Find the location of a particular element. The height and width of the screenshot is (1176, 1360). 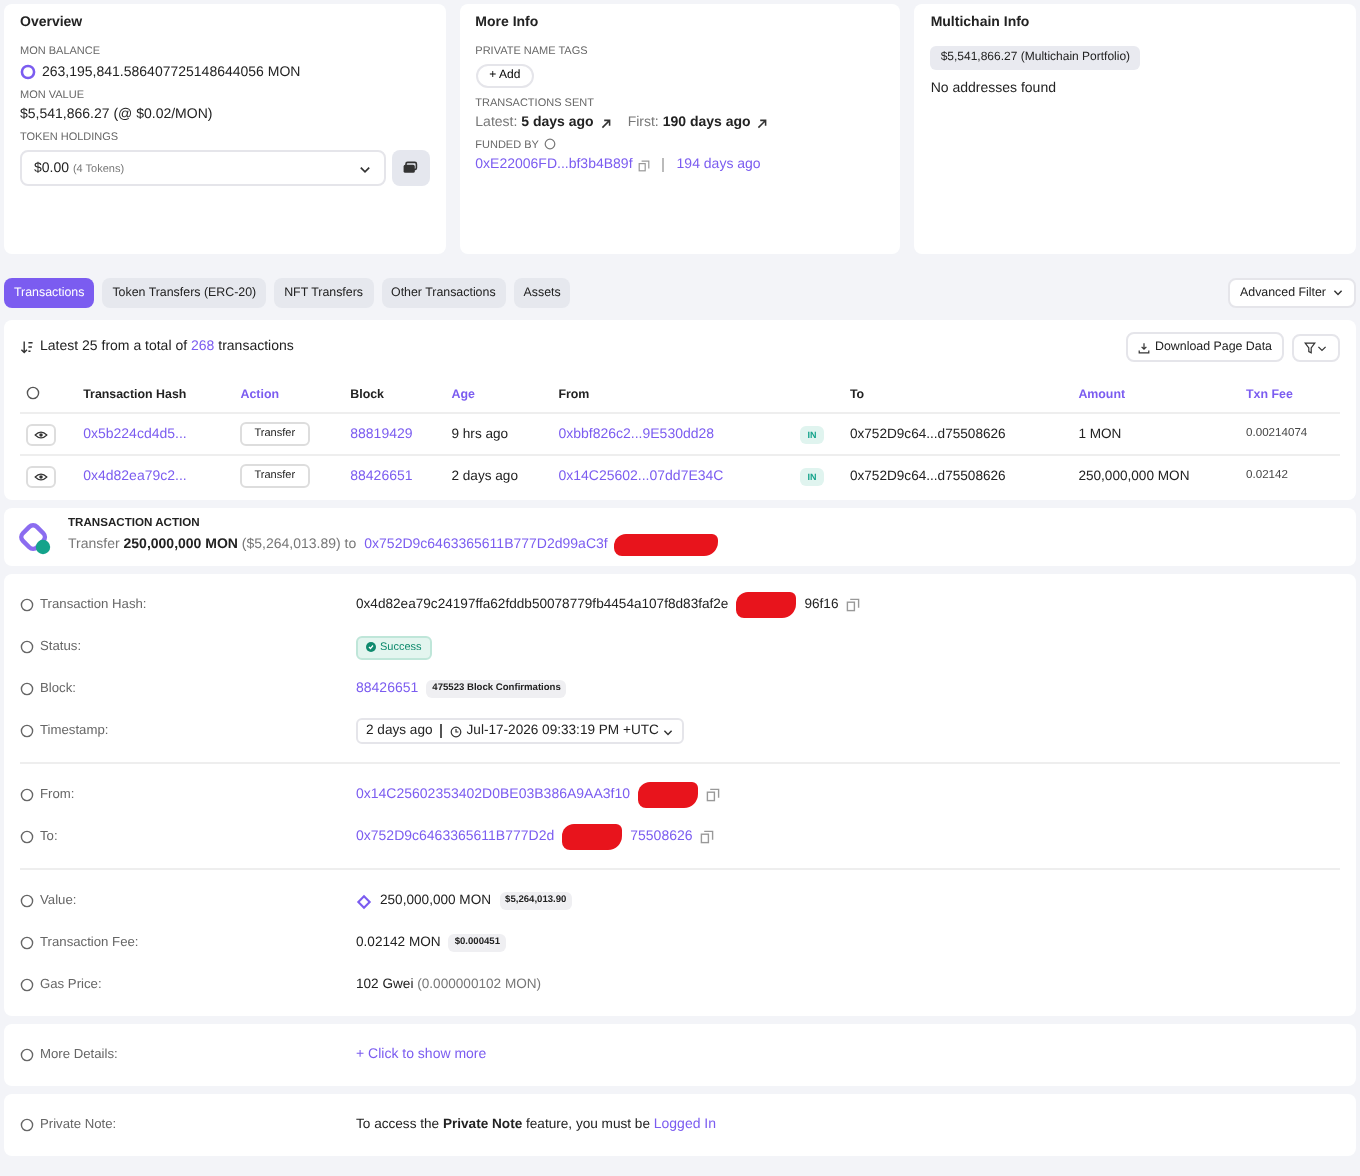

diamond-icon is located at coordinates (364, 901).